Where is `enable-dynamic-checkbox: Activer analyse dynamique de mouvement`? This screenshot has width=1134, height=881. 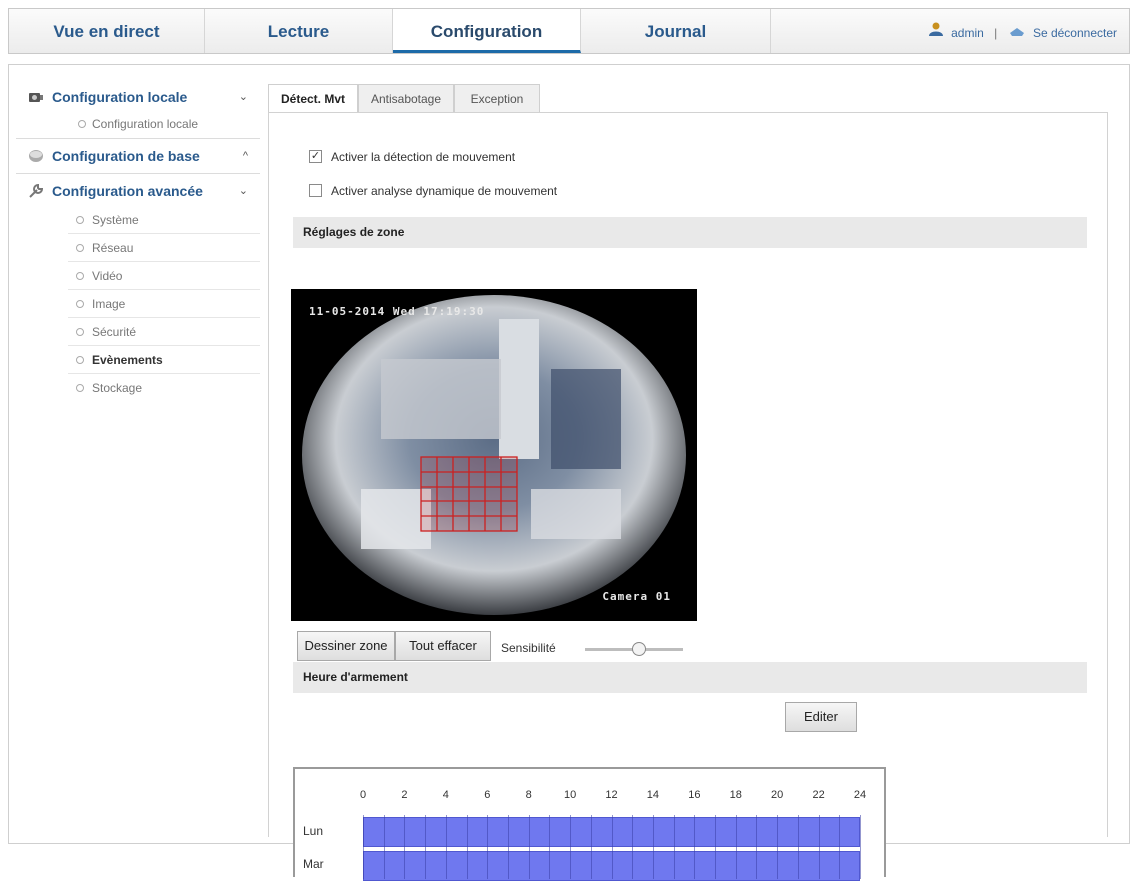
enable-dynamic-checkbox: Activer analyse dynamique de mouvement is located at coordinates (433, 192).